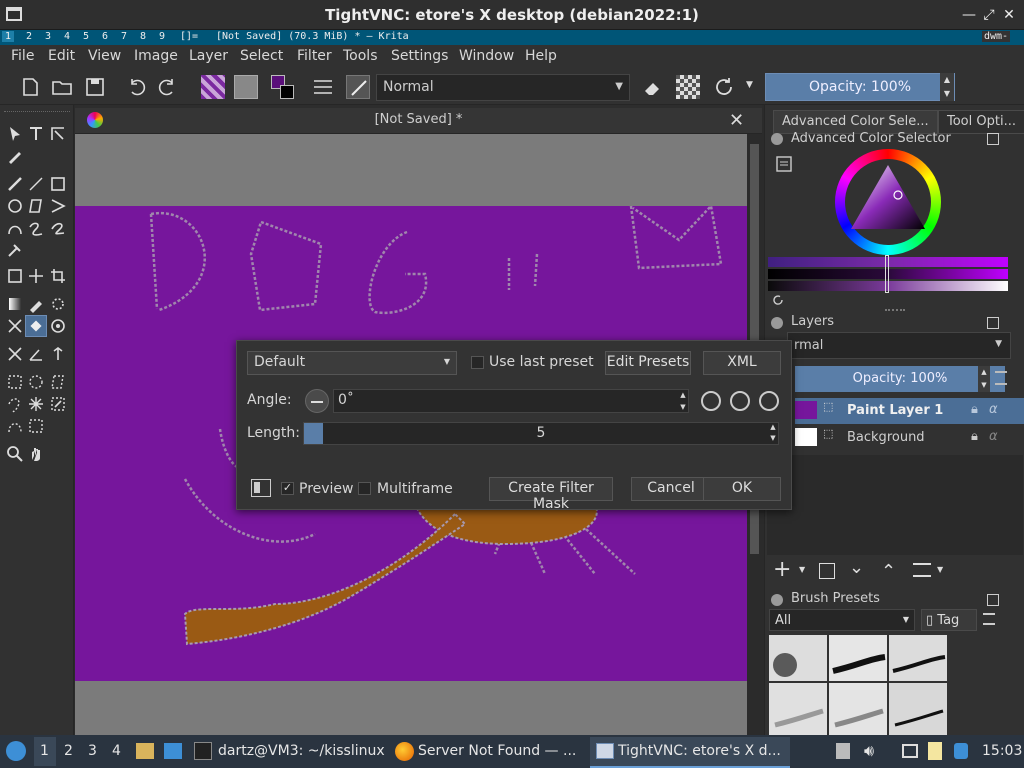 Image resolution: width=1024 pixels, height=768 pixels. Describe the element at coordinates (947, 87) in the screenshot. I see `opacity-spin-buttons: ▲ ▼` at that location.